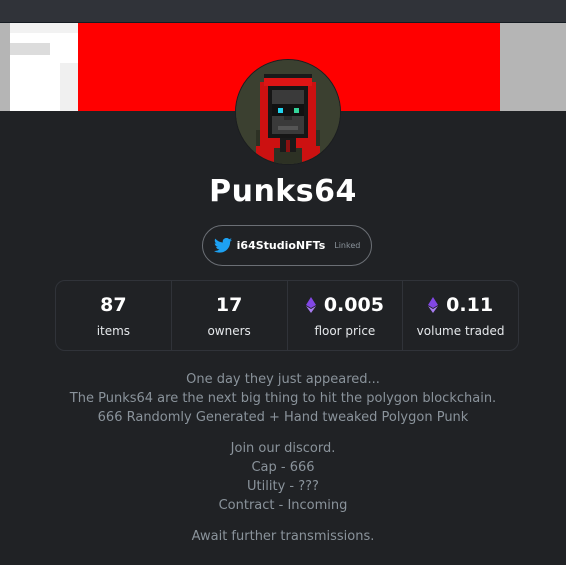 This screenshot has width=566, height=565. Describe the element at coordinates (113, 331) in the screenshot. I see `stat-items-label: items` at that location.